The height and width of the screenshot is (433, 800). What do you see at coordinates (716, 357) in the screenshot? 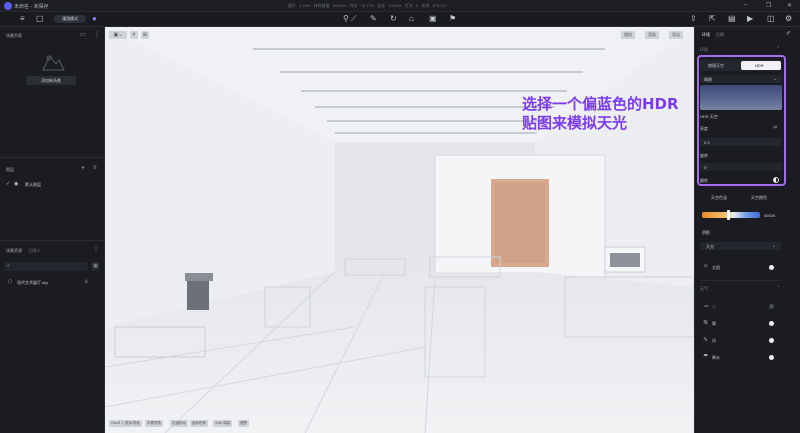
I see `rain-label: 降水` at bounding box center [716, 357].